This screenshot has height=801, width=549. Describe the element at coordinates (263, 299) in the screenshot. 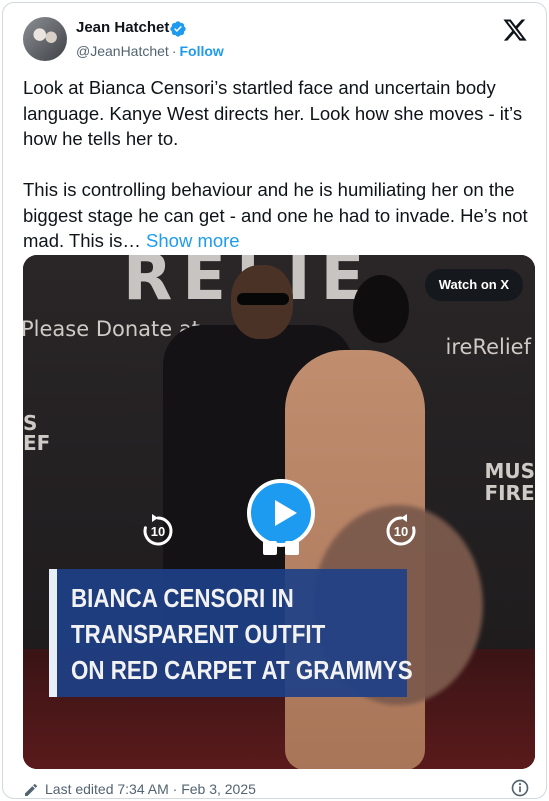

I see `sunglasses` at that location.